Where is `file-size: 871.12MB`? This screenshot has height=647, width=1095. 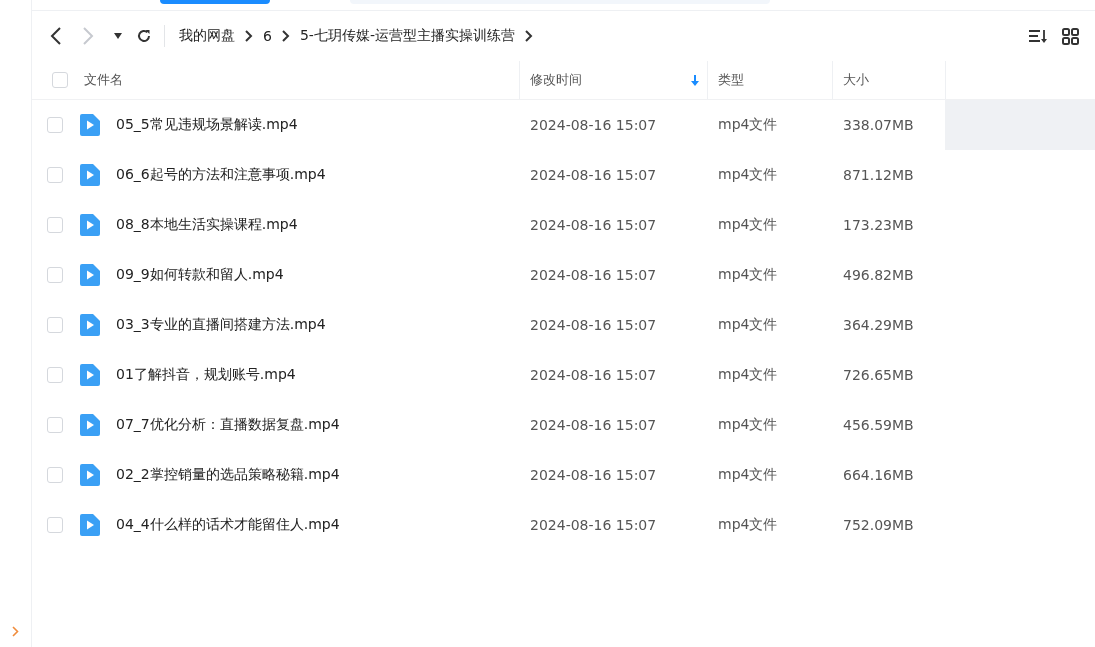 file-size: 871.12MB is located at coordinates (878, 175).